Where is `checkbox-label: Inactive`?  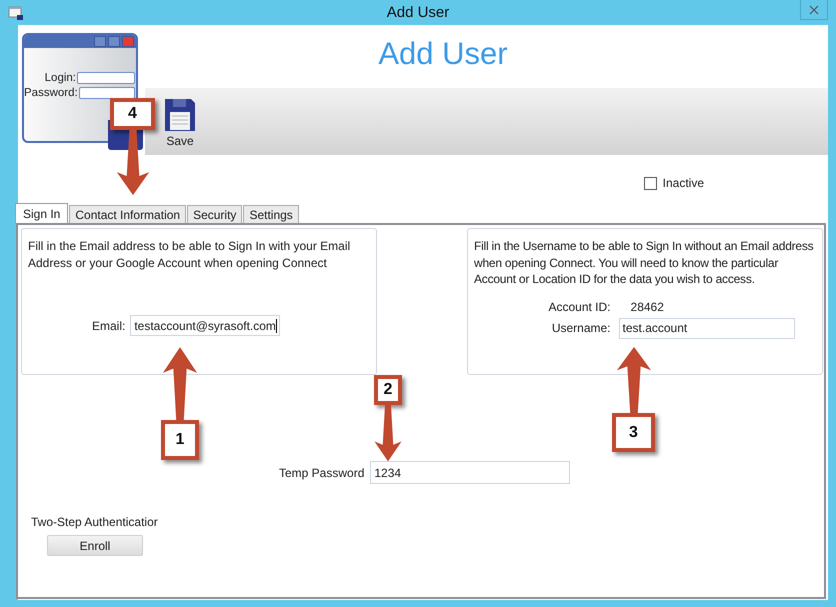 checkbox-label: Inactive is located at coordinates (683, 183).